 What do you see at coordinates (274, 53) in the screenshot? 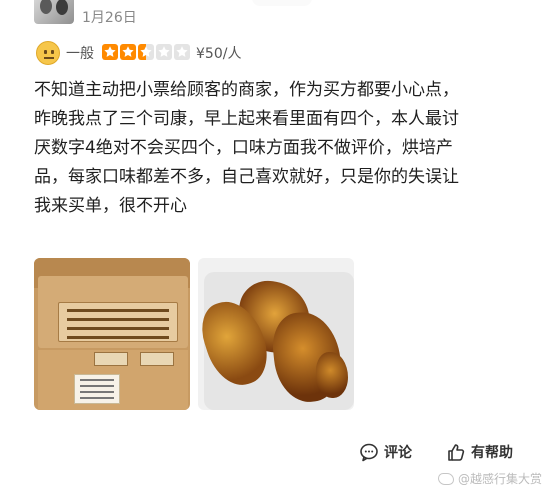
I see `rating-row: 一般 ¥50/人` at bounding box center [274, 53].